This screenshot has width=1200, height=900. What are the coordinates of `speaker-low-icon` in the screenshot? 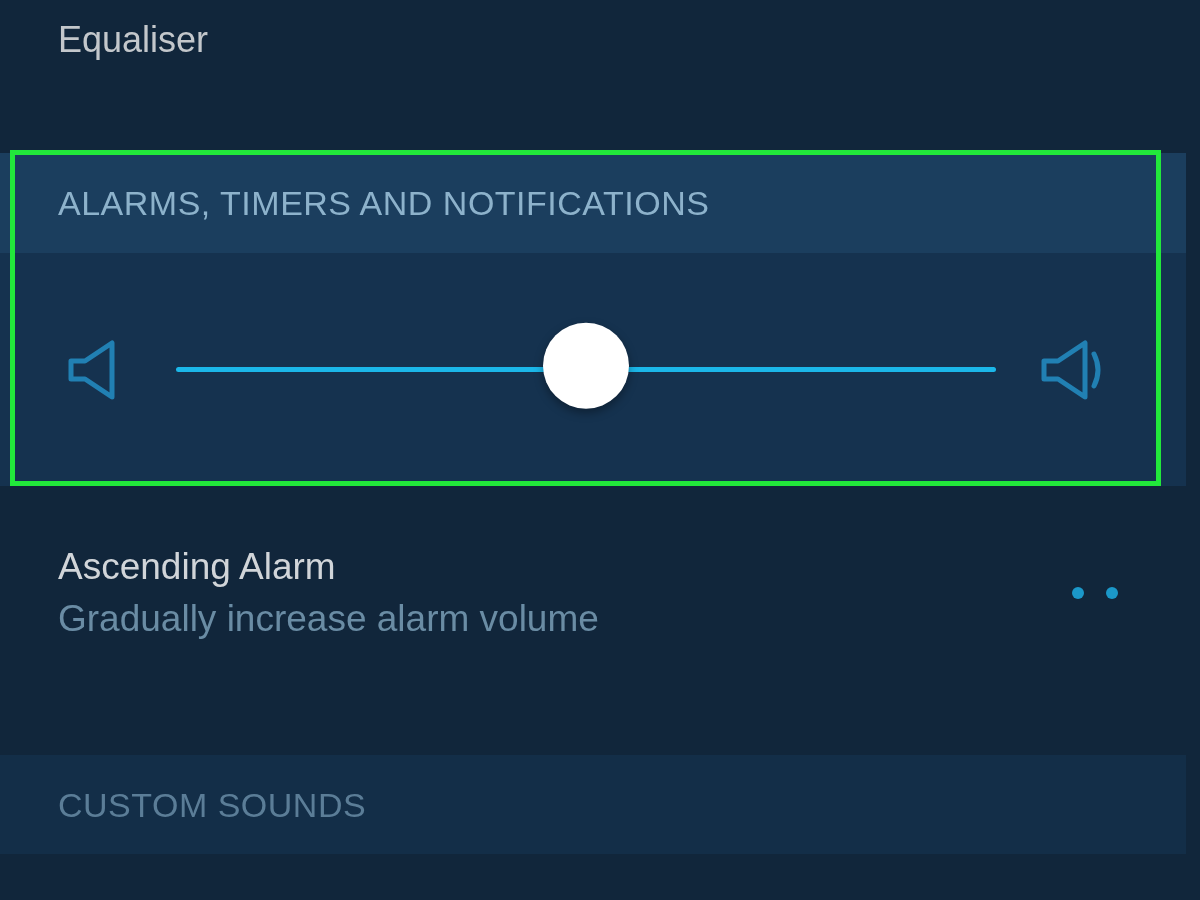 It's located at (92, 369).